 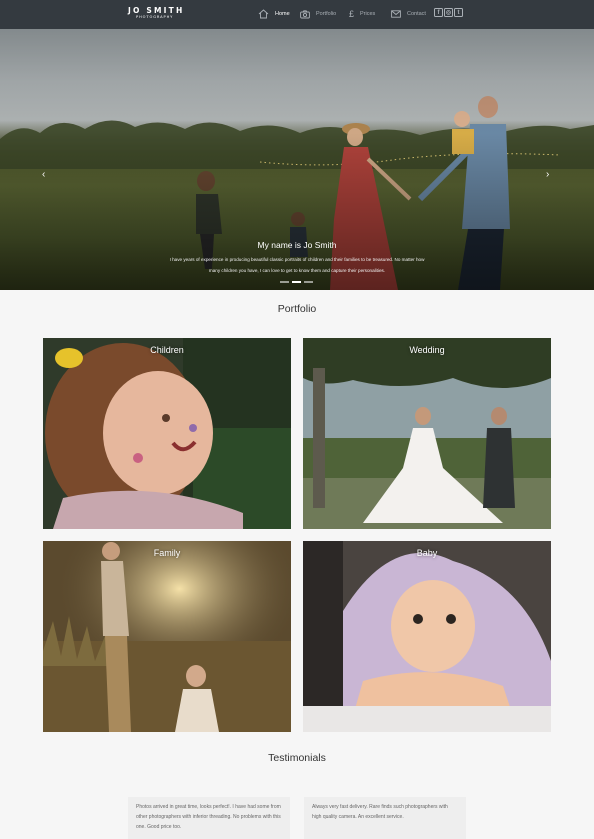 What do you see at coordinates (167, 553) in the screenshot?
I see `card-caption: Family` at bounding box center [167, 553].